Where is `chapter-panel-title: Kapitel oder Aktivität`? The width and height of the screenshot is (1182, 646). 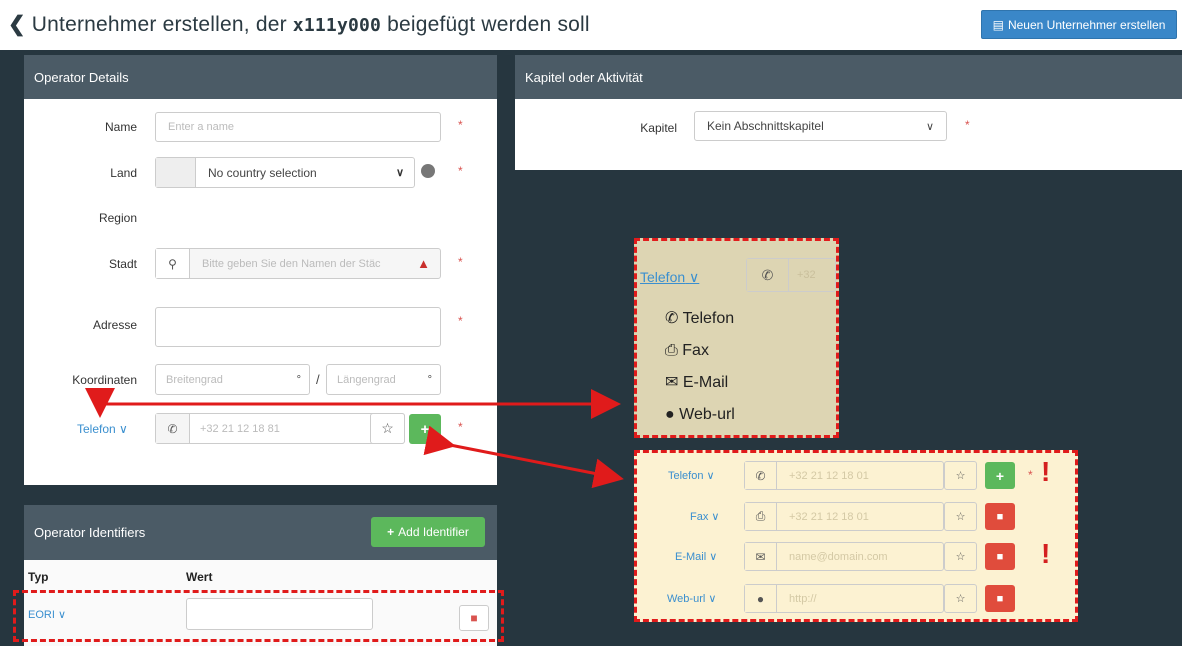
chapter-panel-title: Kapitel oder Aktivität is located at coordinates (848, 77).